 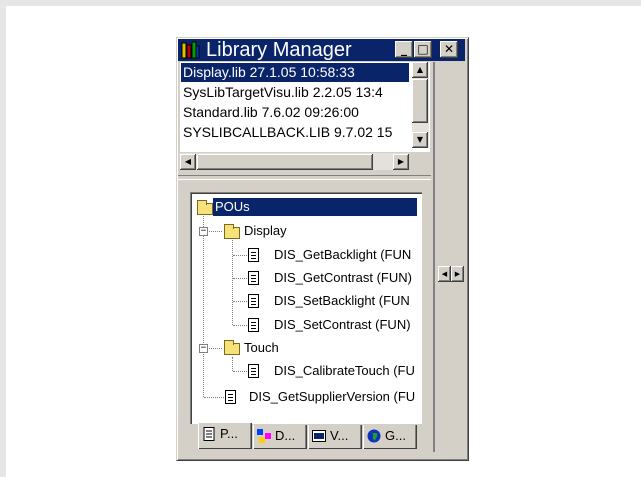 What do you see at coordinates (190, 50) in the screenshot?
I see `library-books-icon` at bounding box center [190, 50].